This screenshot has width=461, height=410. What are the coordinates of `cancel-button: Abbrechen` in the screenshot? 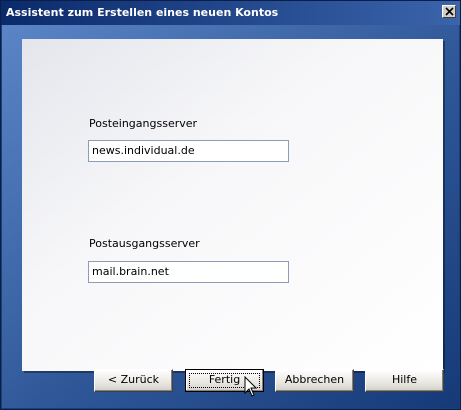 It's located at (314, 380).